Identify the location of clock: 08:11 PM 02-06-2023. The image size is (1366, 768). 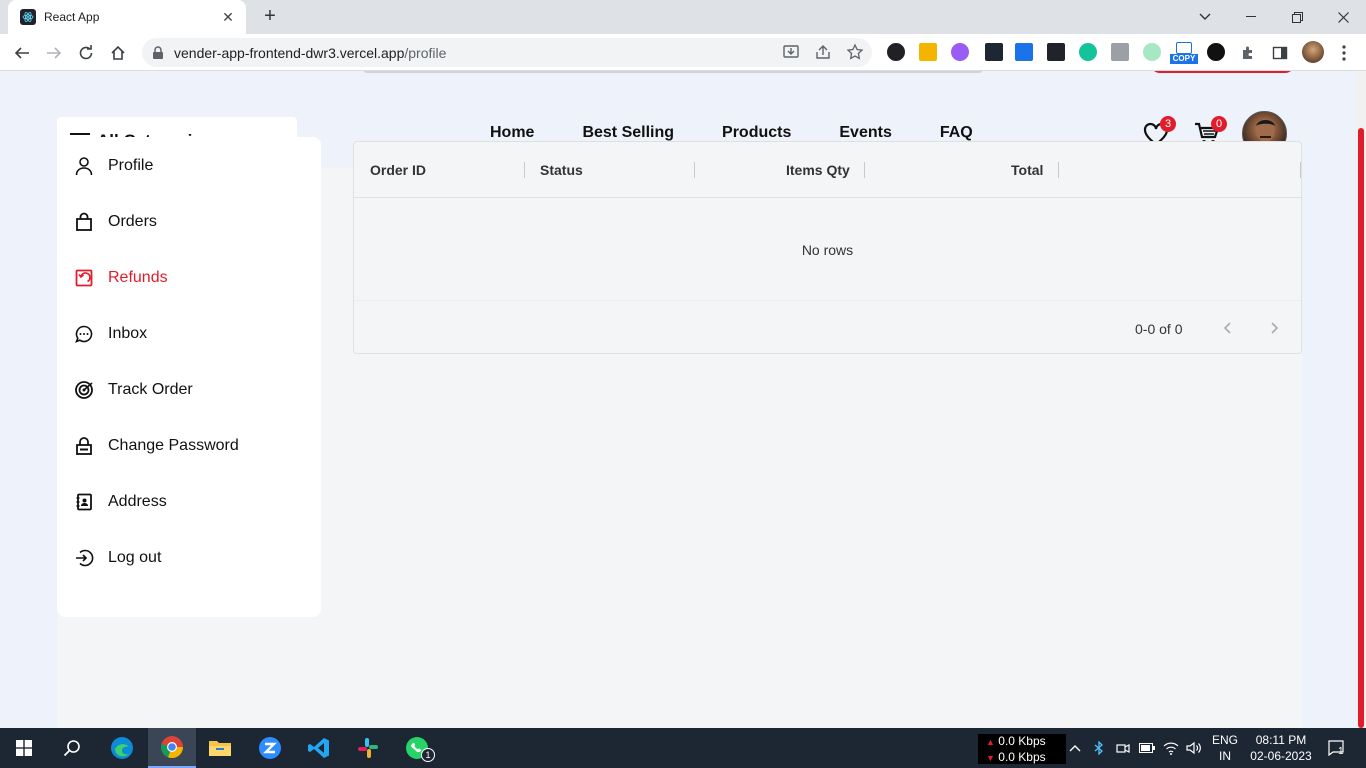
(1281, 748).